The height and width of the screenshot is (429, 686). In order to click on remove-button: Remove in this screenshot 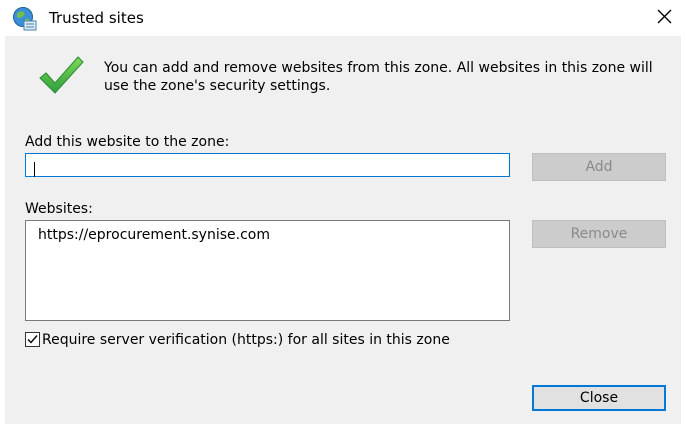, I will do `click(599, 234)`.